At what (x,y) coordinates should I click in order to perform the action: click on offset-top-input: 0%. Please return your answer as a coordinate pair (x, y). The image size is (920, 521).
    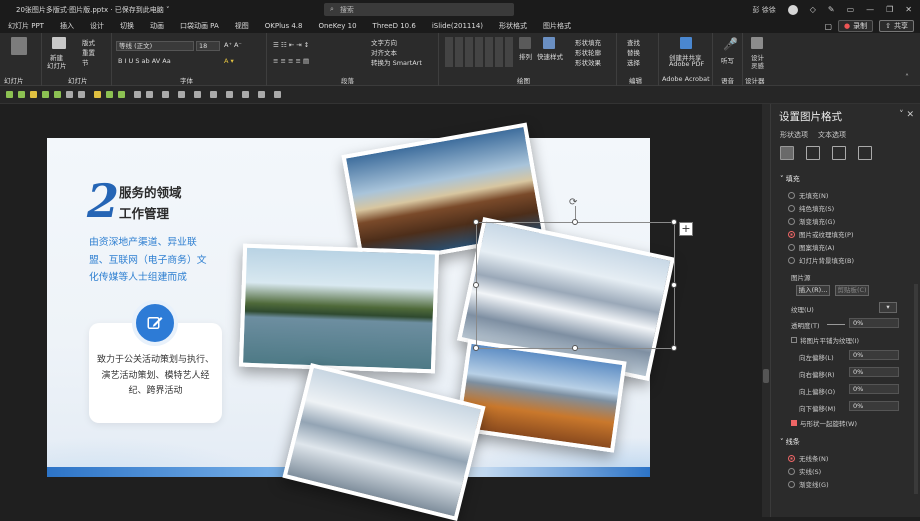
    Looking at the image, I should click on (874, 389).